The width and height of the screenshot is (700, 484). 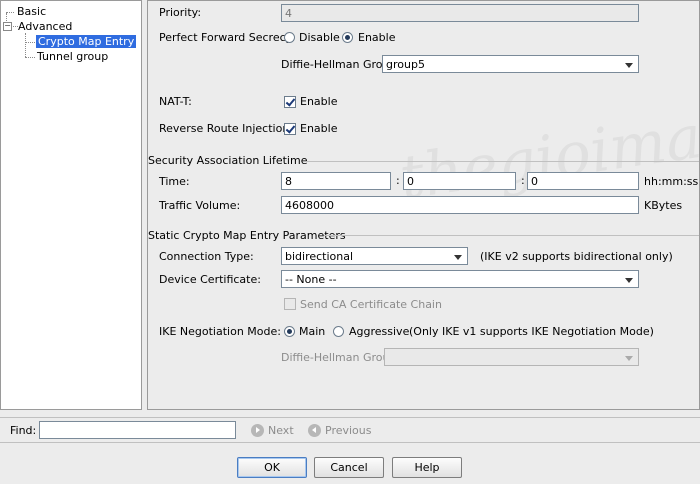 What do you see at coordinates (671, 181) in the screenshot?
I see `time-unit-label: hh:mm:ss` at bounding box center [671, 181].